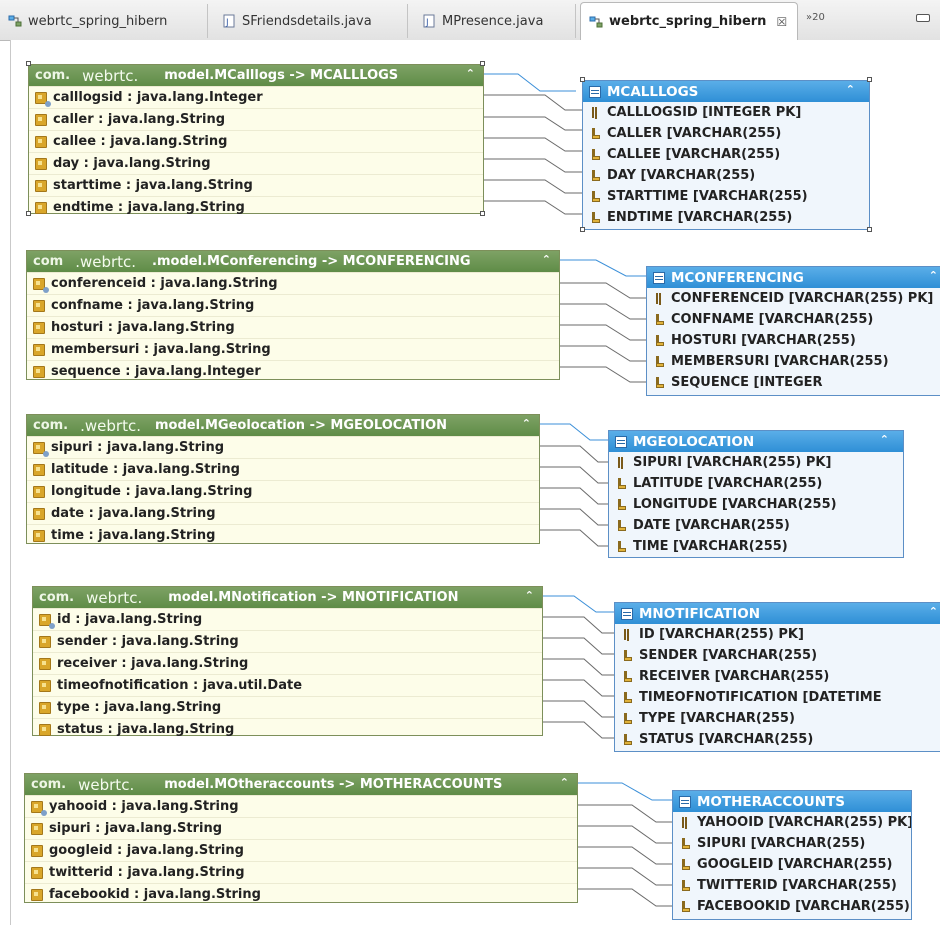 This screenshot has height=925, width=940. I want to click on tab-mpresence-java: J MPresence.java, so click(495, 21).